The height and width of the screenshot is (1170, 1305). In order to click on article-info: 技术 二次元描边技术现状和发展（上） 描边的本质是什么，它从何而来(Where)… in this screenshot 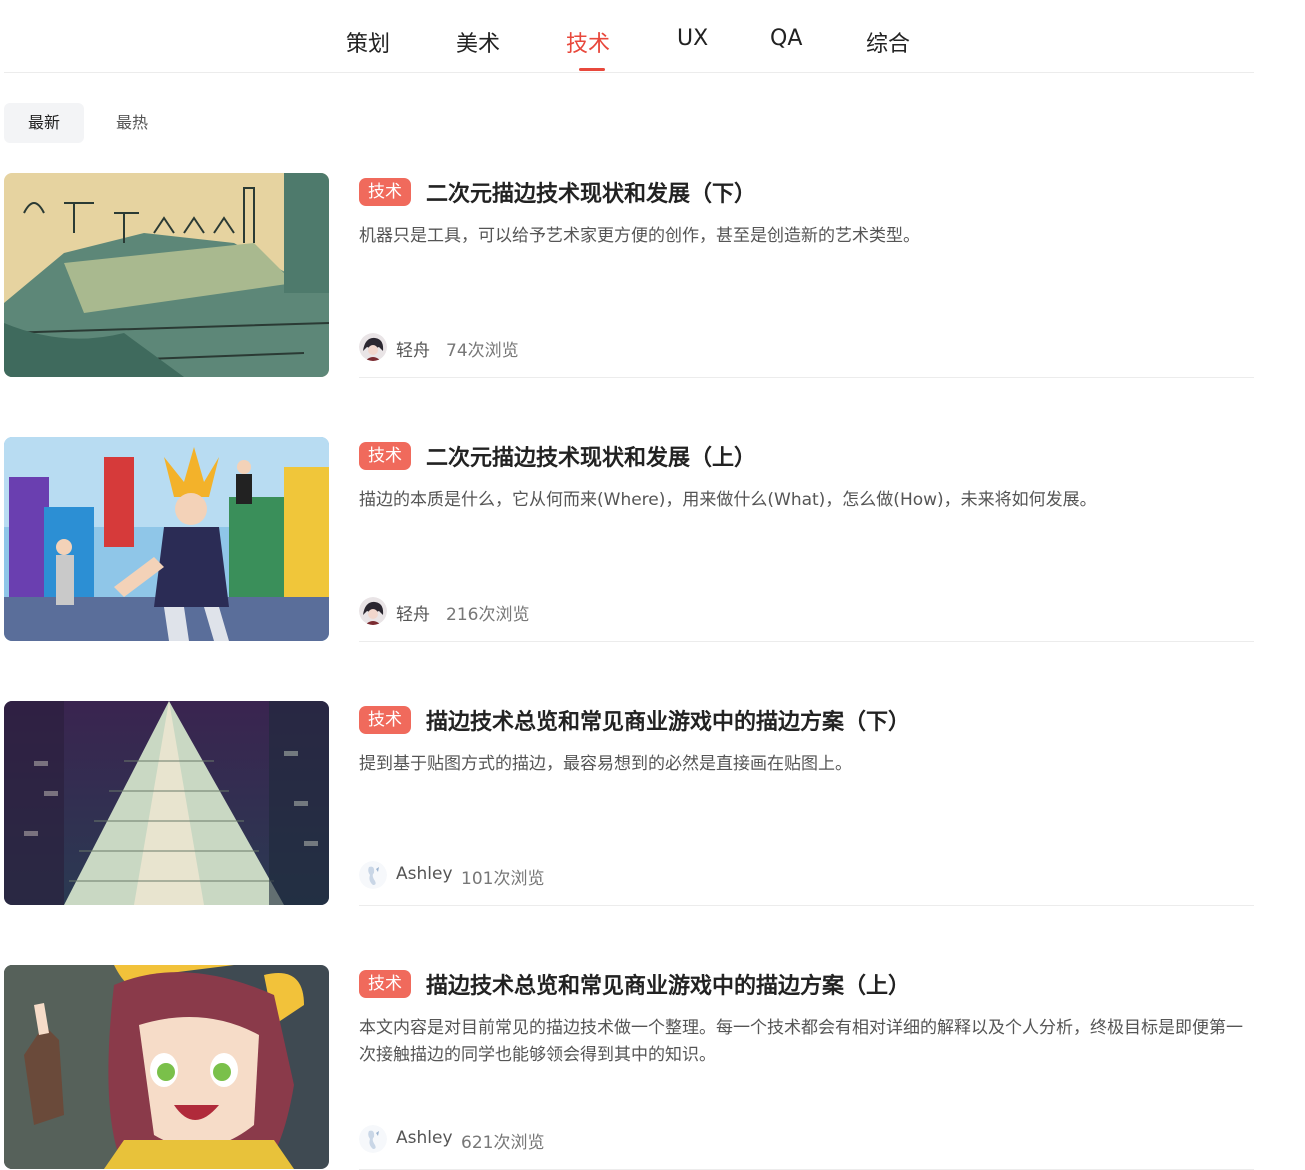, I will do `click(806, 539)`.